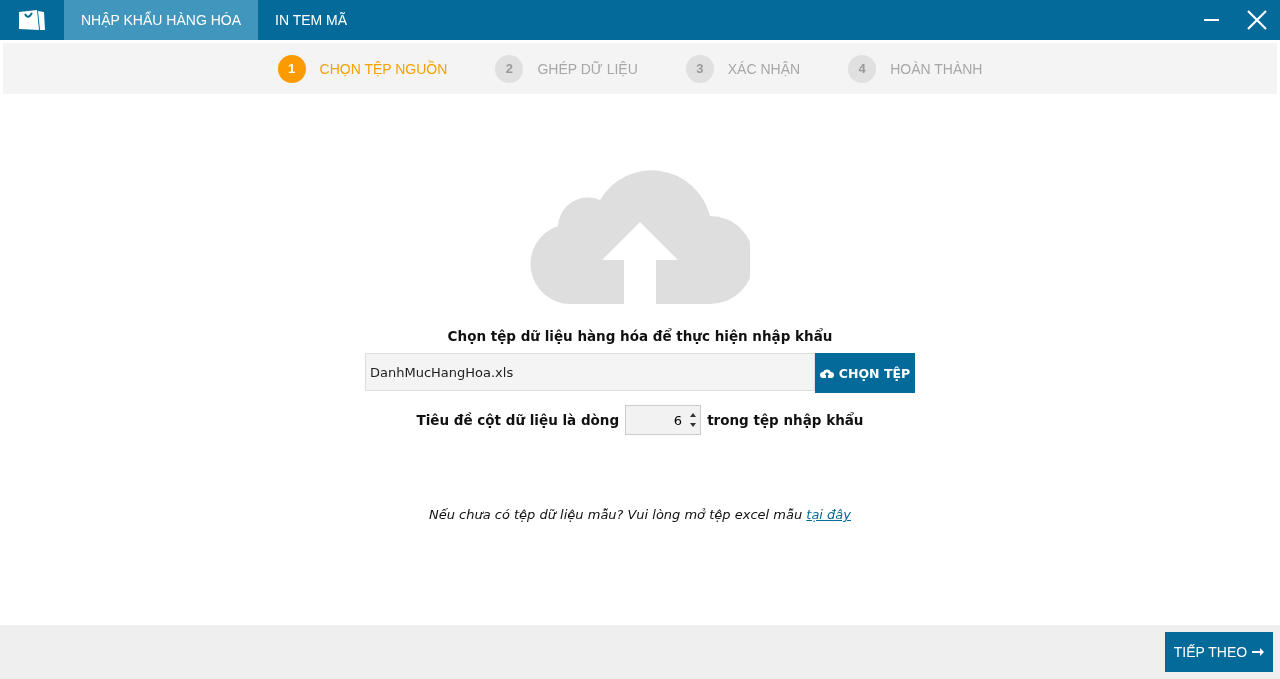 This screenshot has height=679, width=1280. I want to click on minimize-icon, so click(1211, 20).